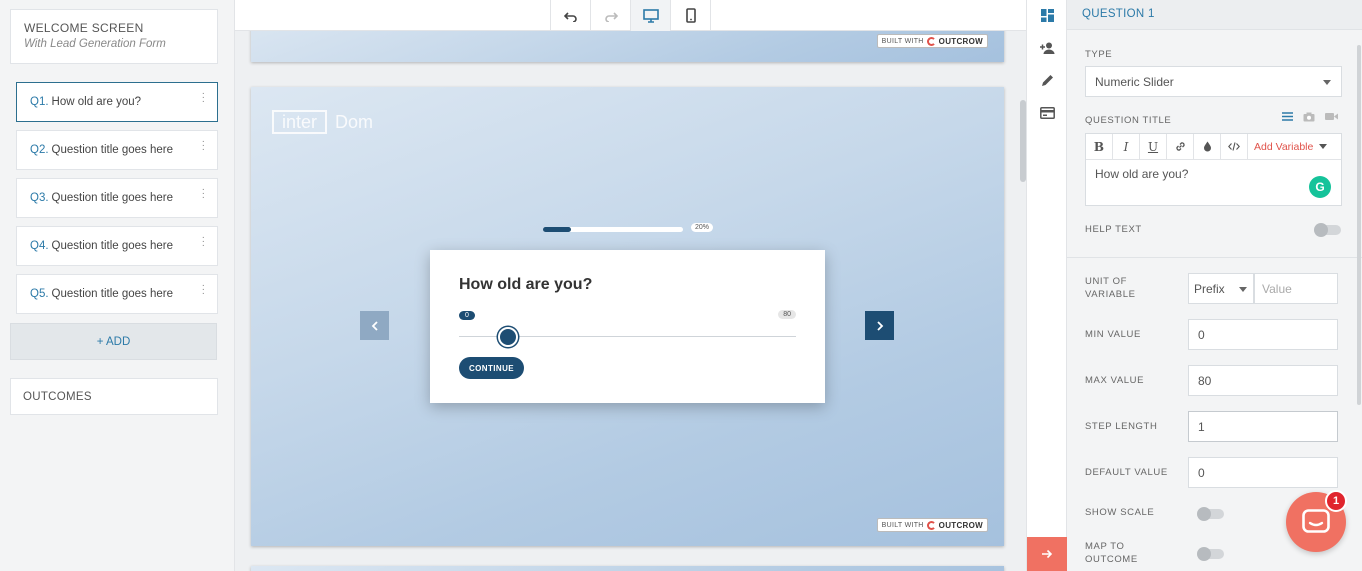 This screenshot has height=571, width=1362. I want to click on text-format-icon, so click(1287, 116).